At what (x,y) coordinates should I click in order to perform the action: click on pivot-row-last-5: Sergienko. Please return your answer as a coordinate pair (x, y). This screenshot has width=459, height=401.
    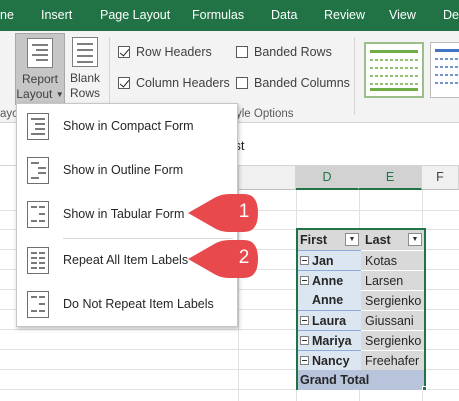
    Looking at the image, I should click on (392, 340).